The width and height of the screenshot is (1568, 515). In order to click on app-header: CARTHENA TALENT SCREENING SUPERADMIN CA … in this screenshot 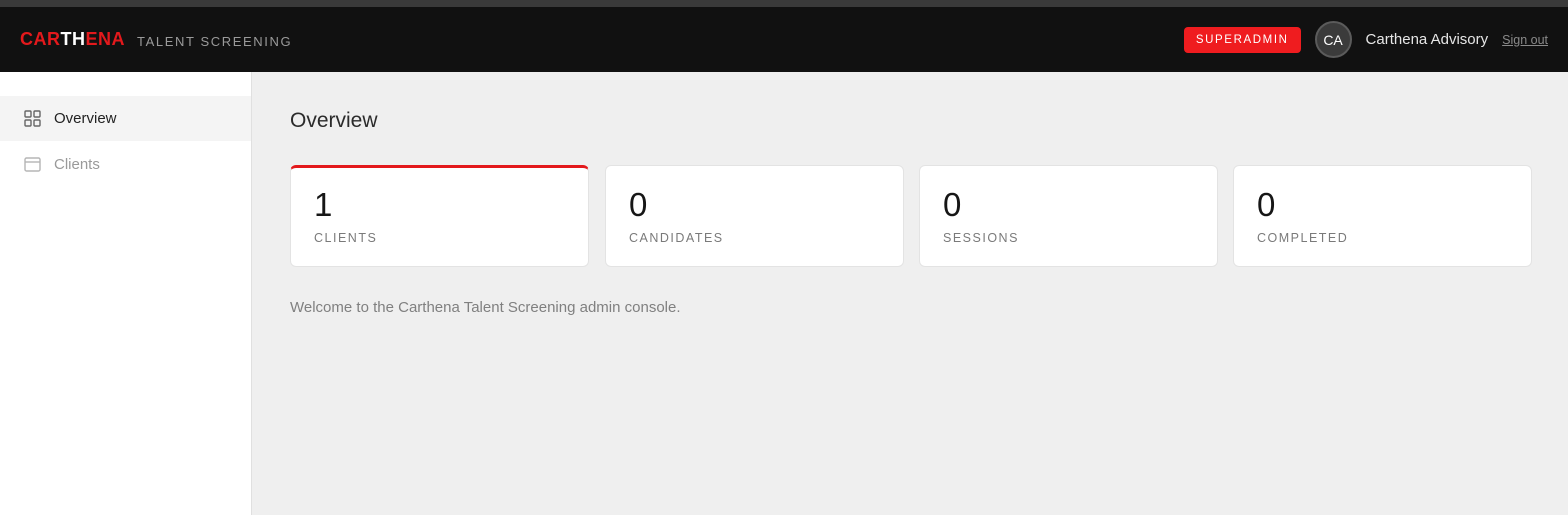, I will do `click(784, 39)`.